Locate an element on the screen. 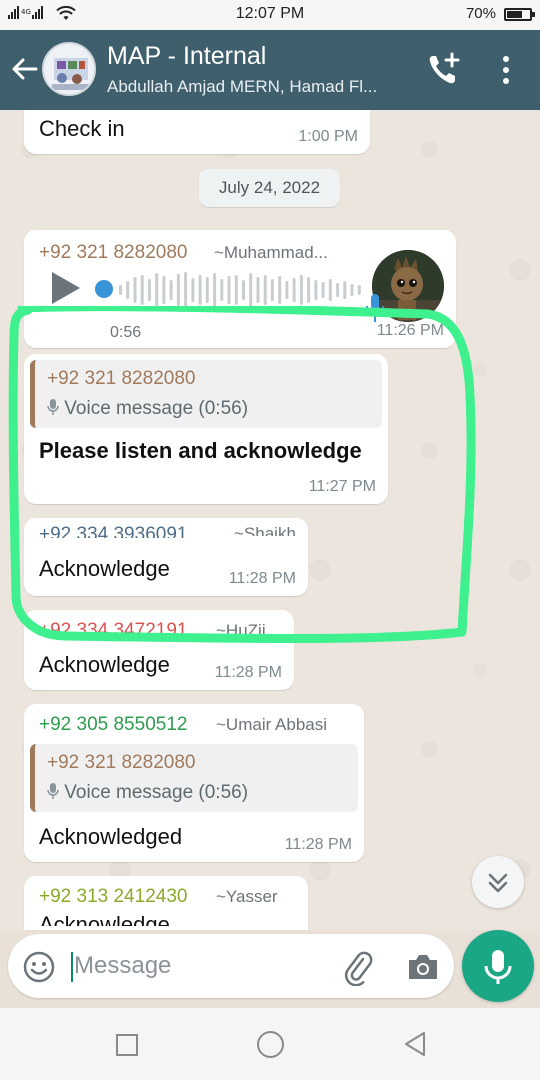 This screenshot has width=540, height=1080. message-sender: +92 313 2412430 is located at coordinates (113, 897).